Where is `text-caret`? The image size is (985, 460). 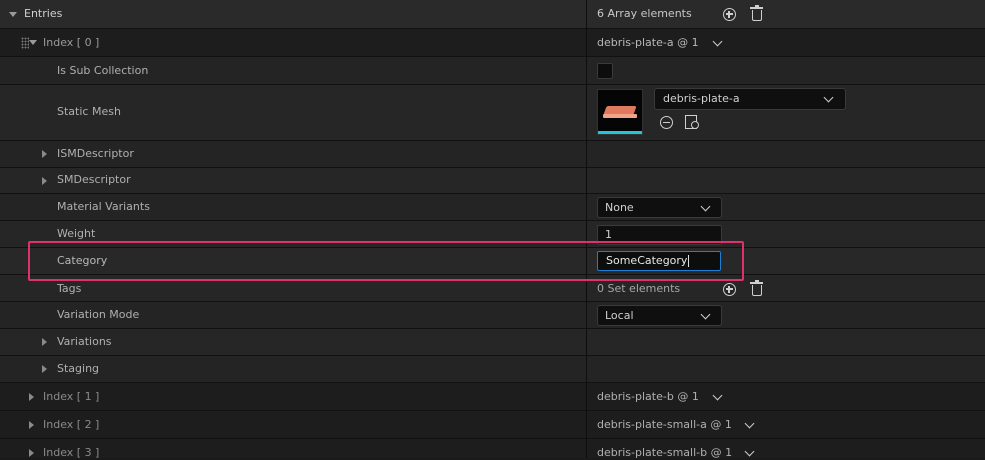 text-caret is located at coordinates (689, 261).